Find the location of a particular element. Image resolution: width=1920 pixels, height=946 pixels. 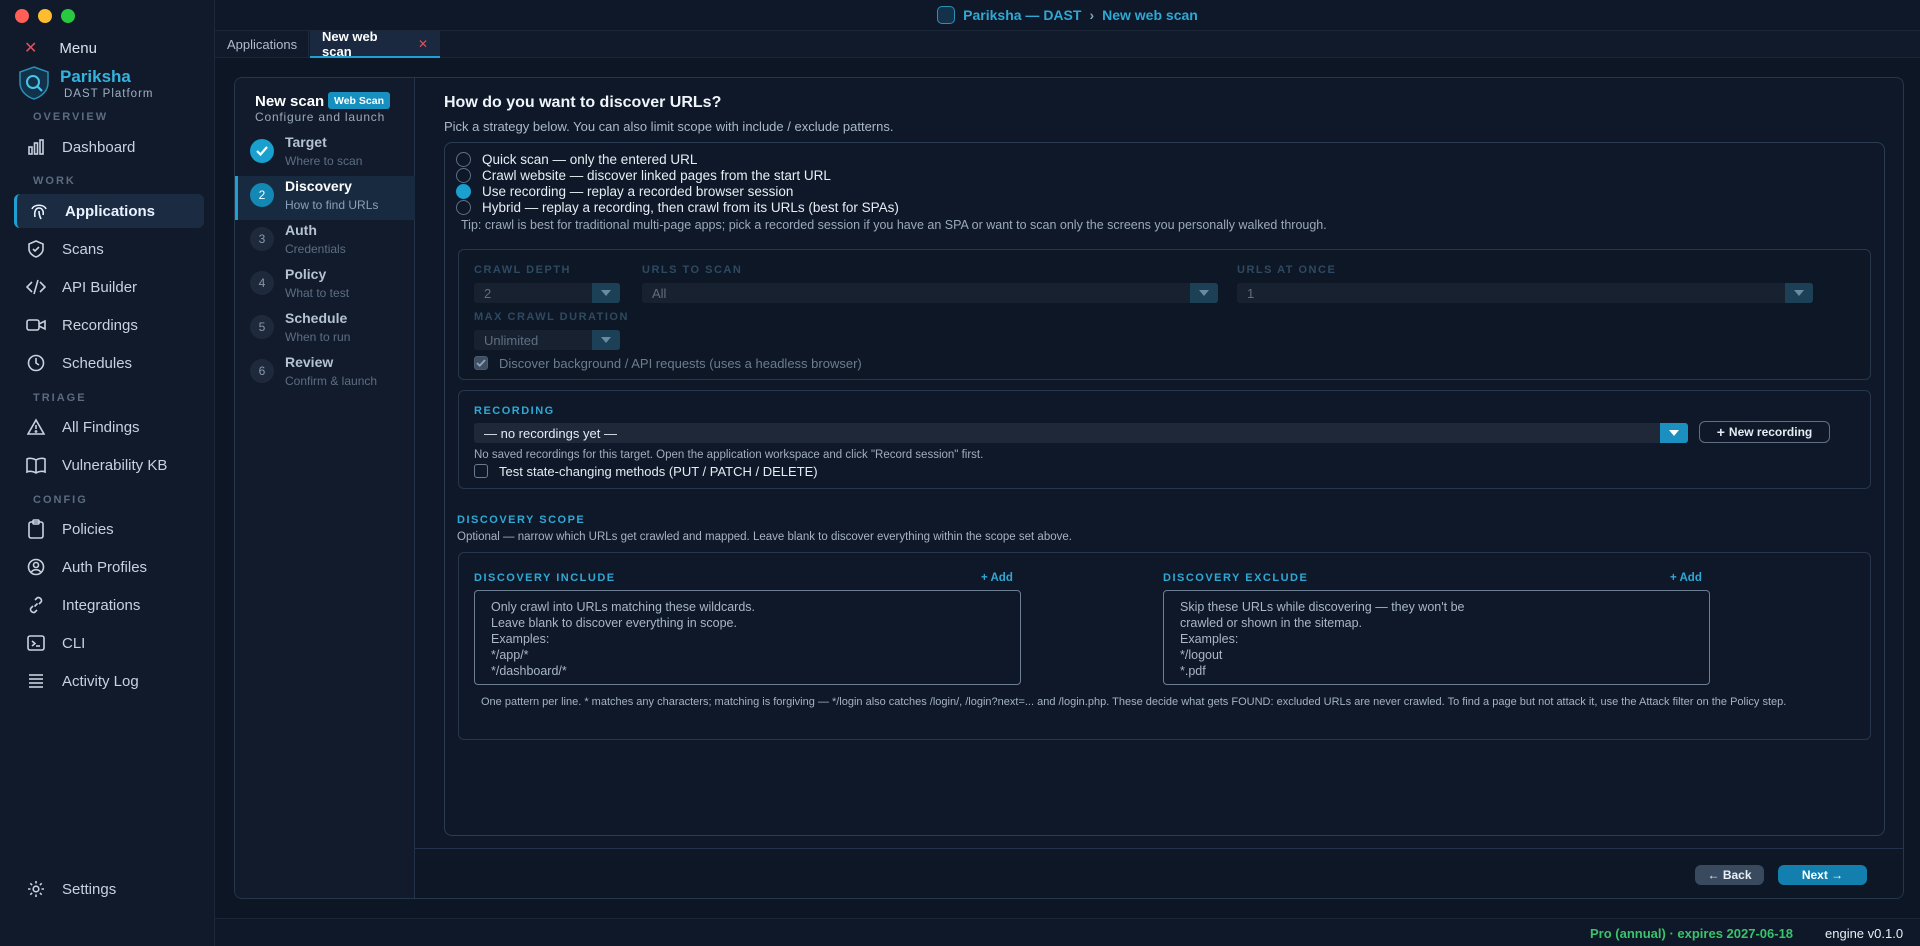

crawl-depth-select: 2 is located at coordinates (547, 293).